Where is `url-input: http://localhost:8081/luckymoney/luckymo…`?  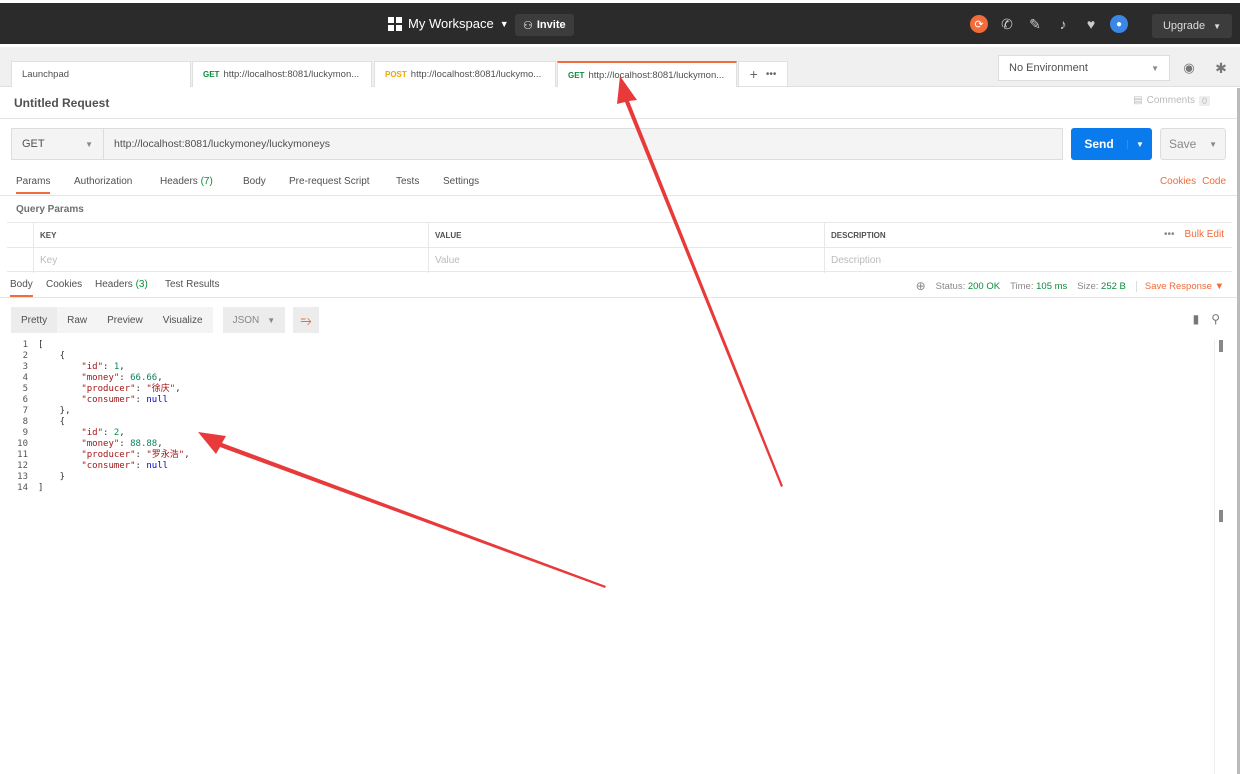 url-input: http://localhost:8081/luckymoney/luckymo… is located at coordinates (583, 144).